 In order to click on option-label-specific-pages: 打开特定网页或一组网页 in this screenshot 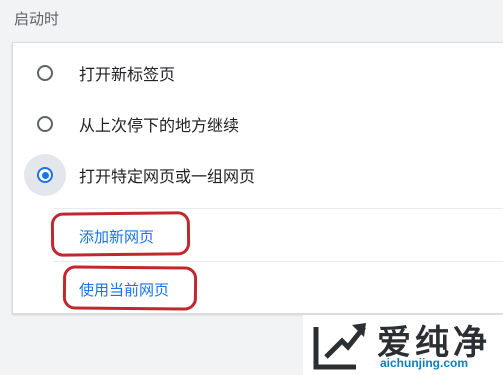, I will do `click(167, 176)`.